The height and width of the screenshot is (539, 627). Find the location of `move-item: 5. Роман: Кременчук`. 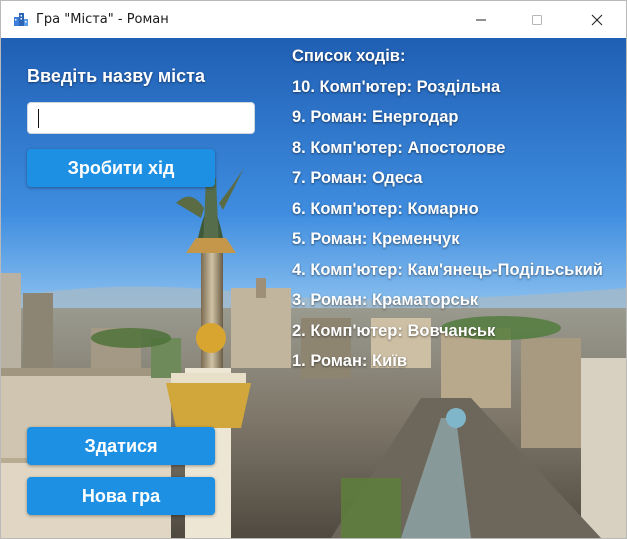

move-item: 5. Роман: Кременчук is located at coordinates (376, 239).